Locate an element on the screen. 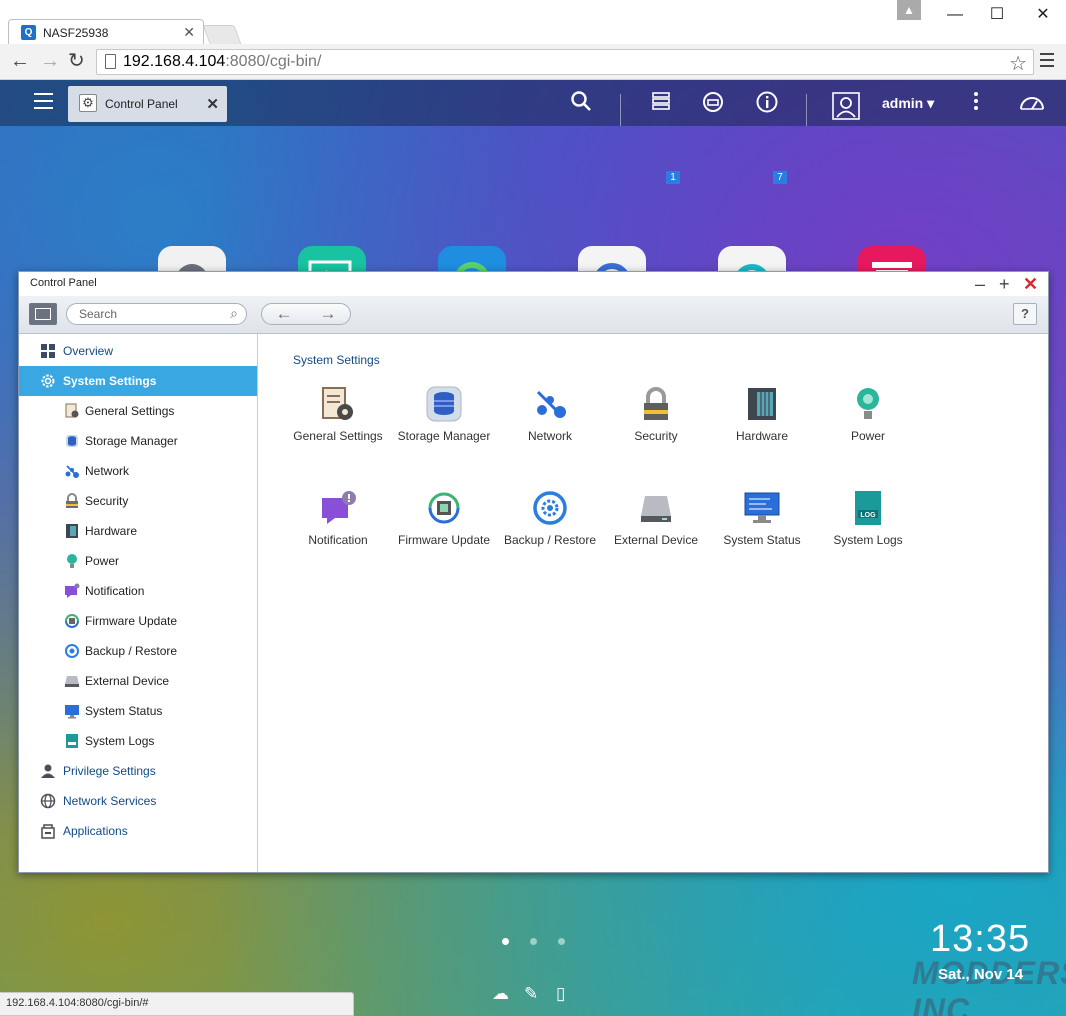  sidebar-item-hardware: Hardware is located at coordinates (138, 531).